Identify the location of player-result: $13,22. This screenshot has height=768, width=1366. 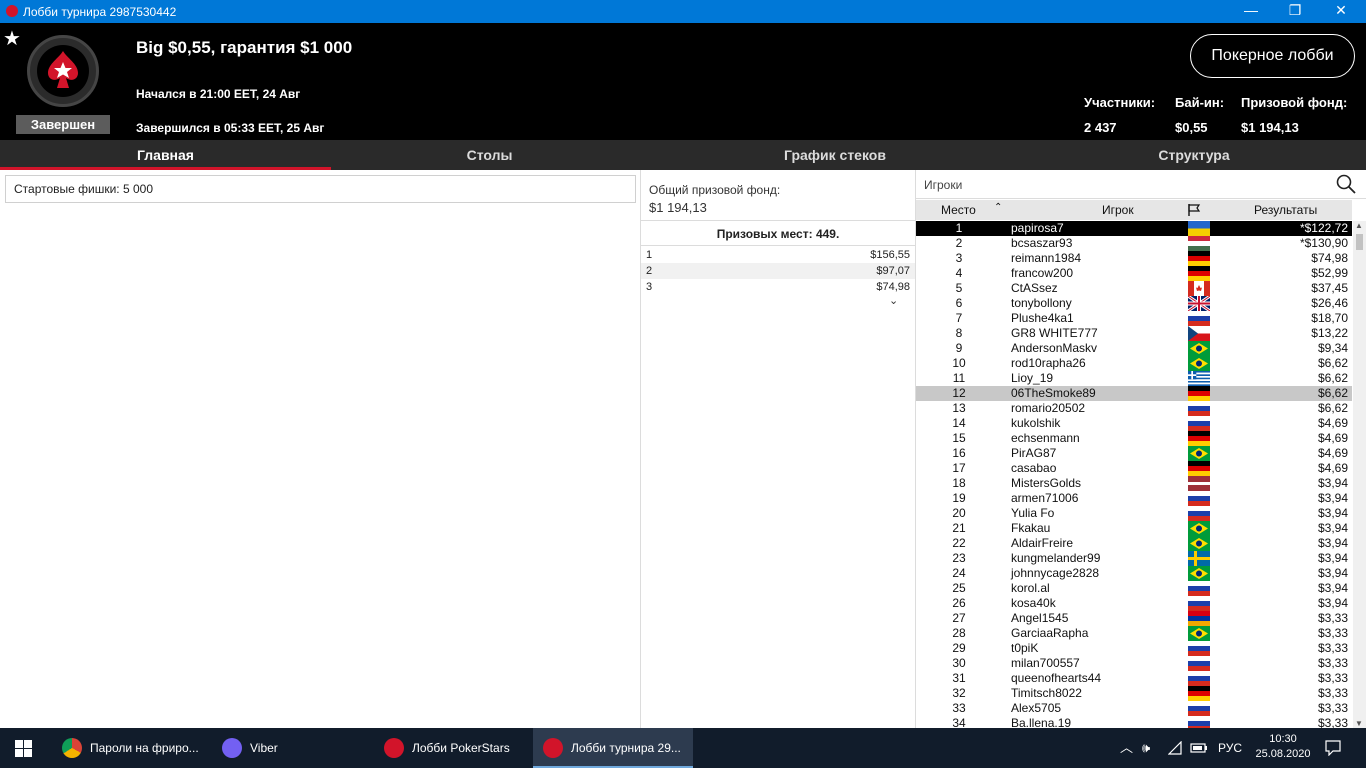
(1329, 333).